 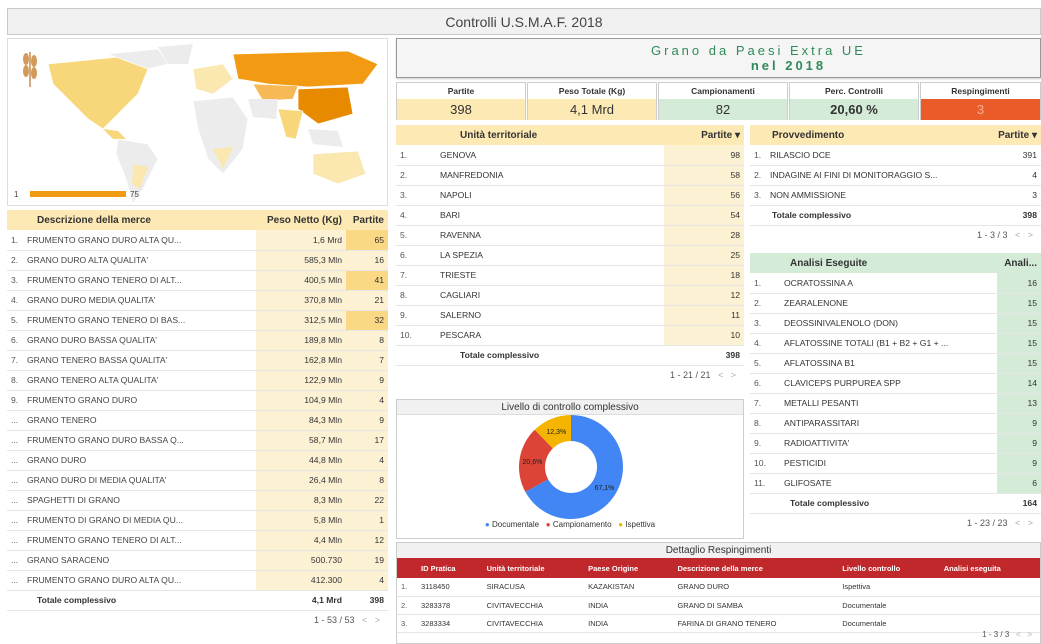 What do you see at coordinates (889, 605) in the screenshot?
I see `row-cell: Documentale` at bounding box center [889, 605].